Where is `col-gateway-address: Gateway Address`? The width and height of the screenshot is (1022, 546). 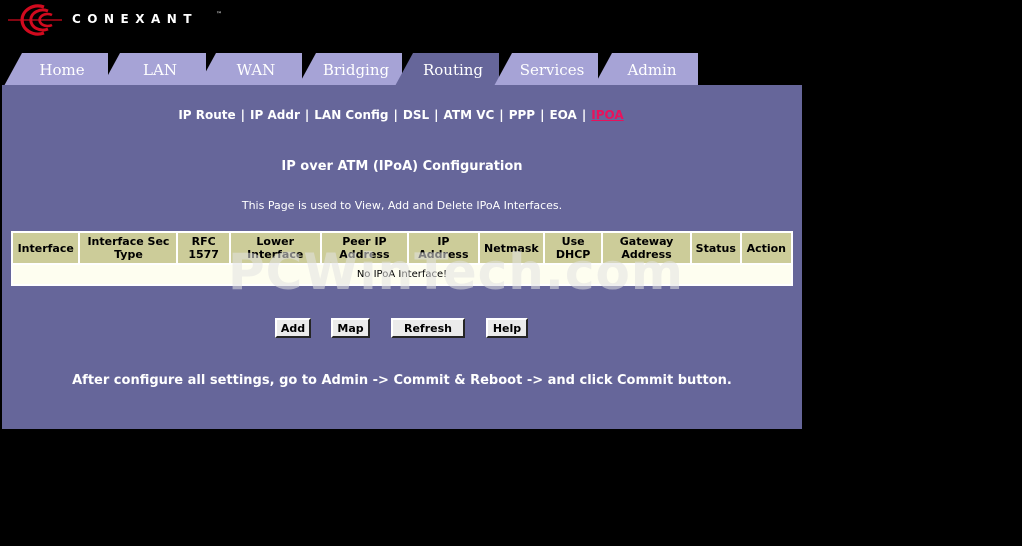 col-gateway-address: Gateway Address is located at coordinates (646, 248).